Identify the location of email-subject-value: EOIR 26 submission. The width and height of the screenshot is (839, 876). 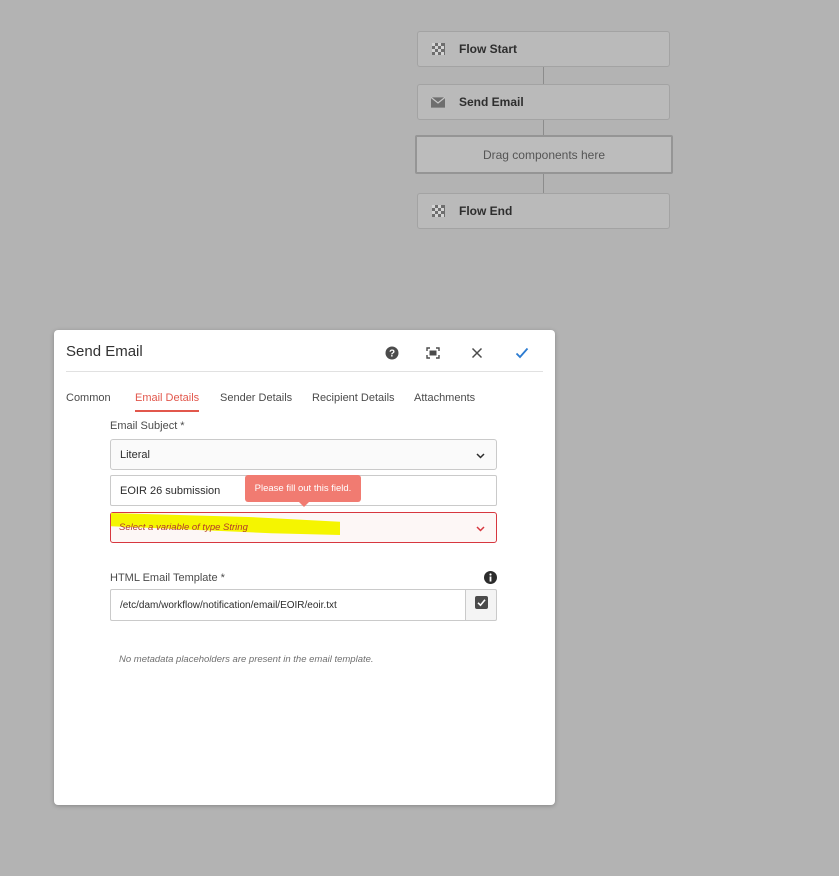
(170, 490).